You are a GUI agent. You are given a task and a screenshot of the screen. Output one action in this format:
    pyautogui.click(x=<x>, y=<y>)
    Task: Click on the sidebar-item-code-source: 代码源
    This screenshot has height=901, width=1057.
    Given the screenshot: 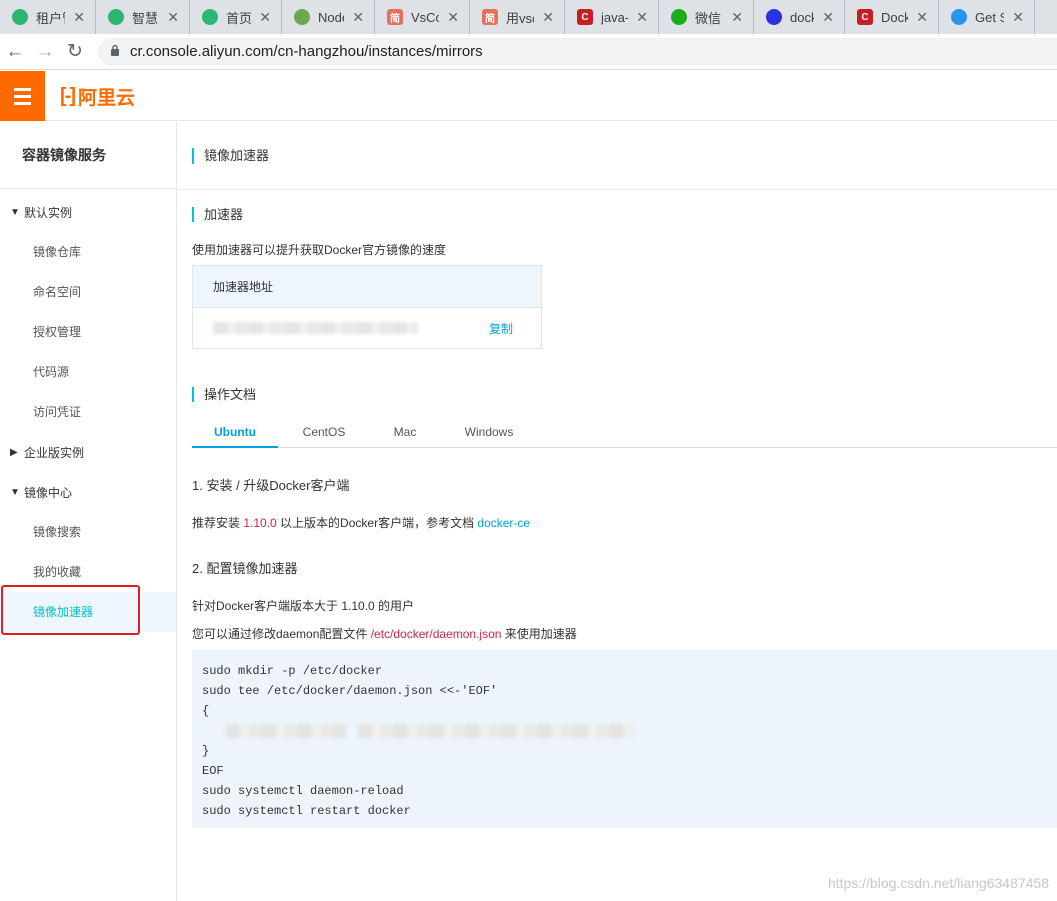 What is the action you would take?
    pyautogui.click(x=88, y=372)
    